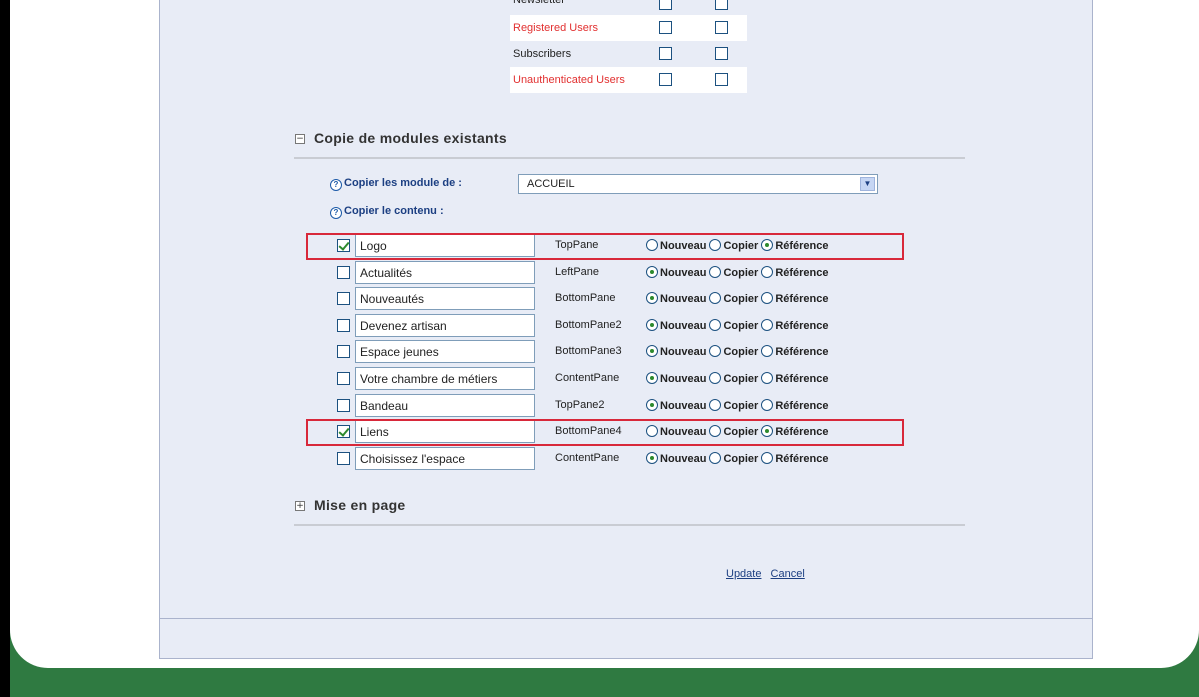 Image resolution: width=1199 pixels, height=697 pixels. I want to click on highlight-box, so click(605, 433).